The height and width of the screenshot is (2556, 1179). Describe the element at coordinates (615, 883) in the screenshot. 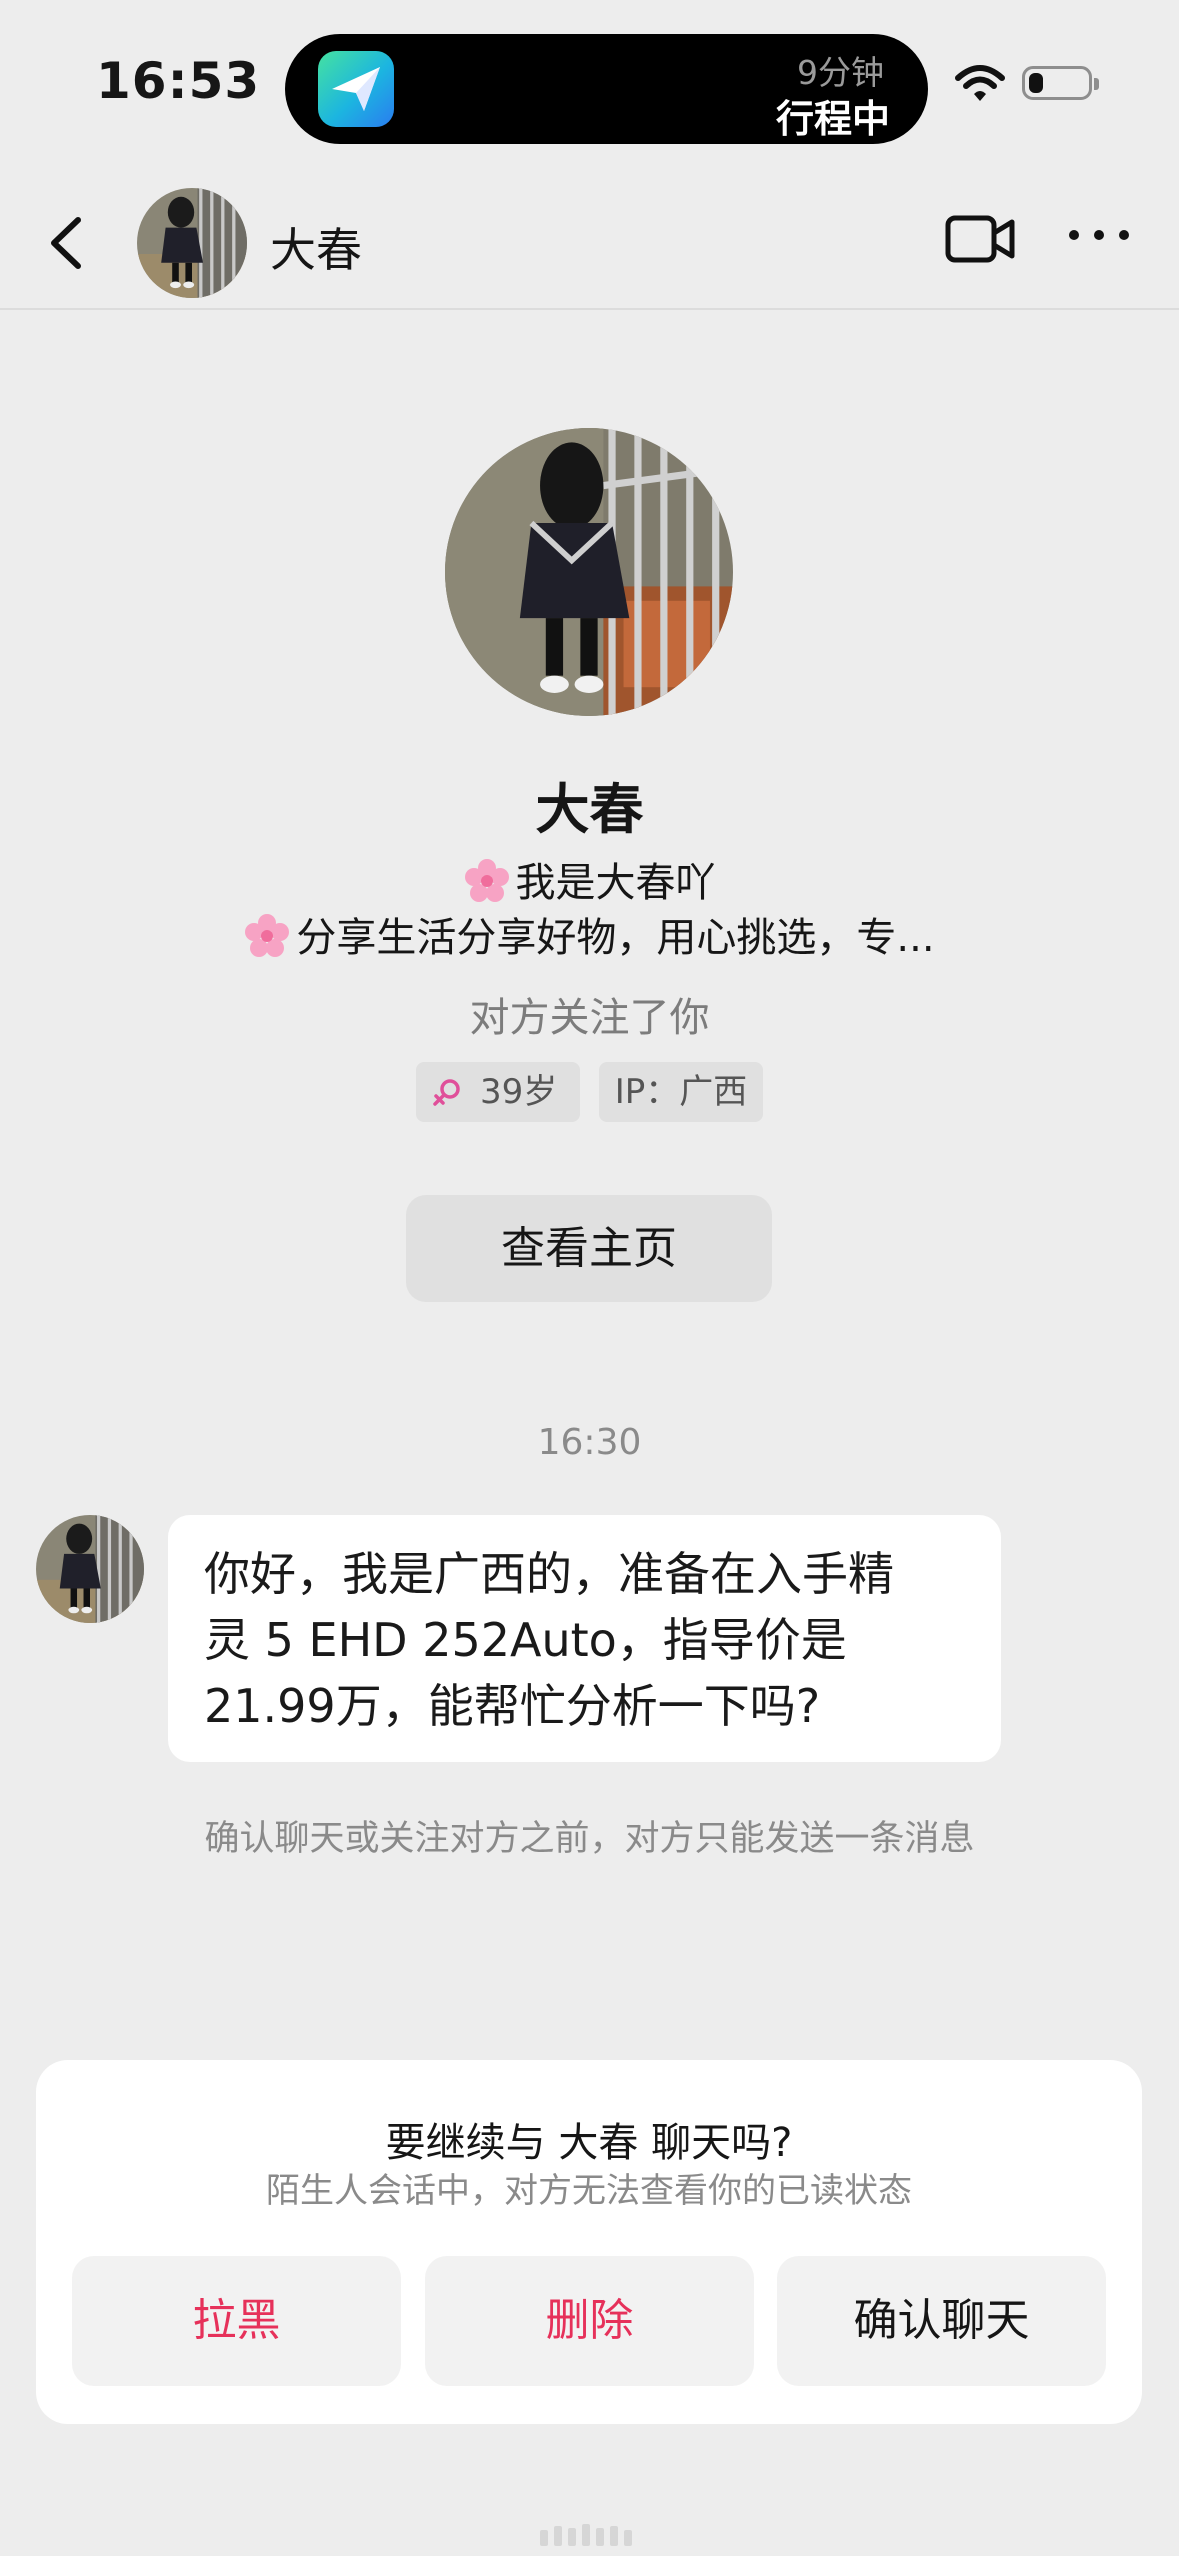

I see `bio-line1-text: 我是大春吖` at that location.